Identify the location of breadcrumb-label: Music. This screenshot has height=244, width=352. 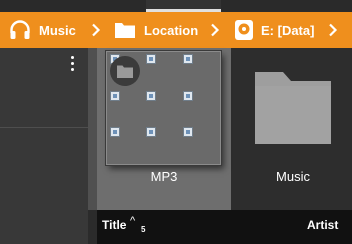
(57, 30).